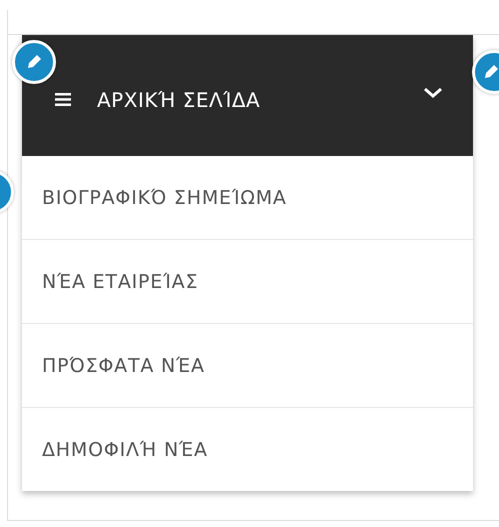  I want to click on menu-item: ΠΡΌΣΦΑΤΑ ΝΈΑ, so click(247, 366).